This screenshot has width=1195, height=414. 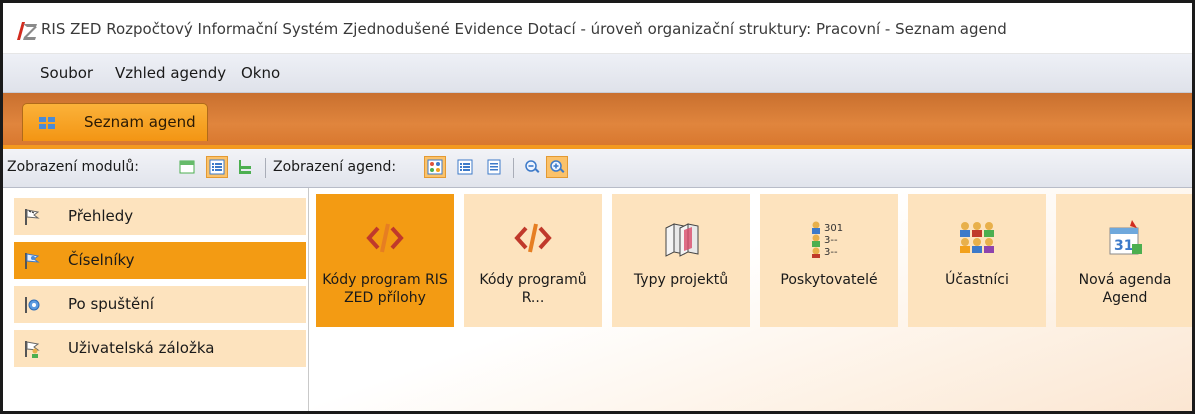 What do you see at coordinates (829, 260) in the screenshot?
I see `agenda-tile: 301 3-- 3-- Poskytovatelé` at bounding box center [829, 260].